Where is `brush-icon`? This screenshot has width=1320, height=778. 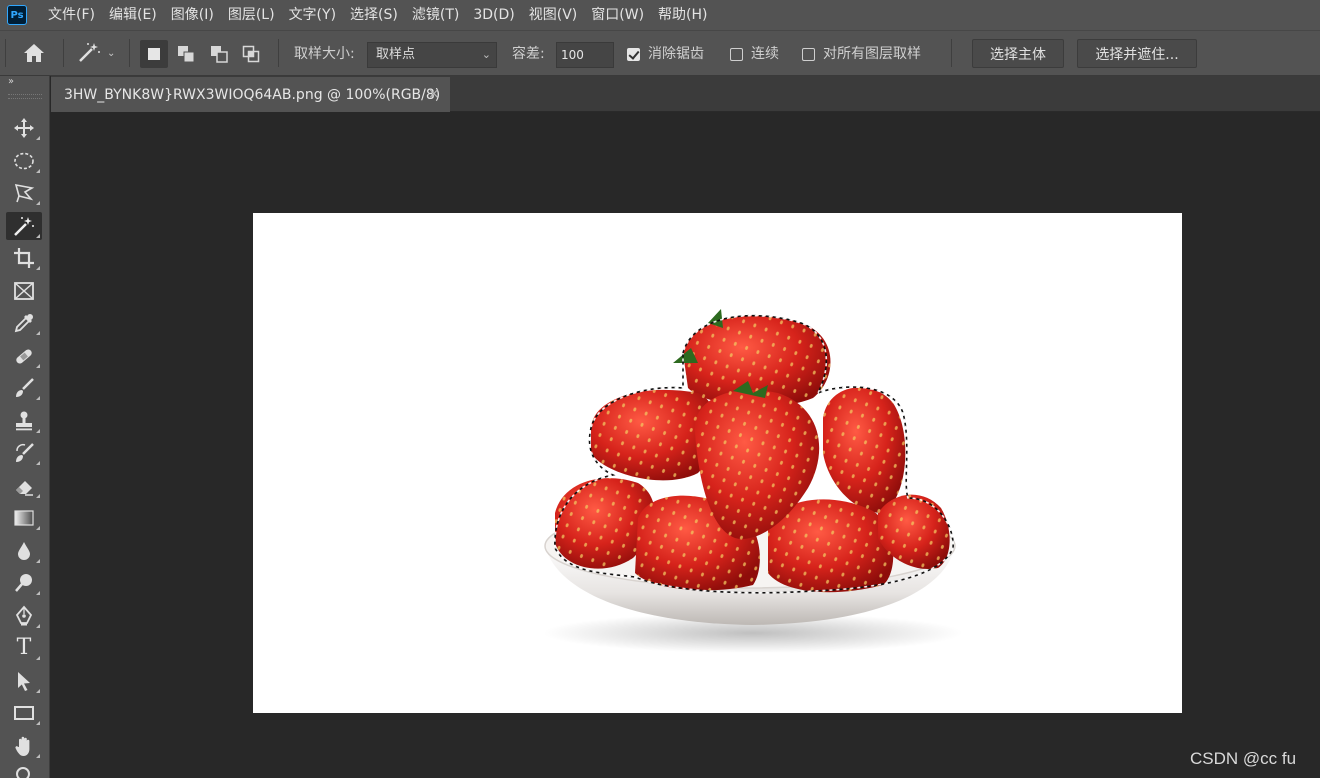
brush-icon is located at coordinates (25, 387).